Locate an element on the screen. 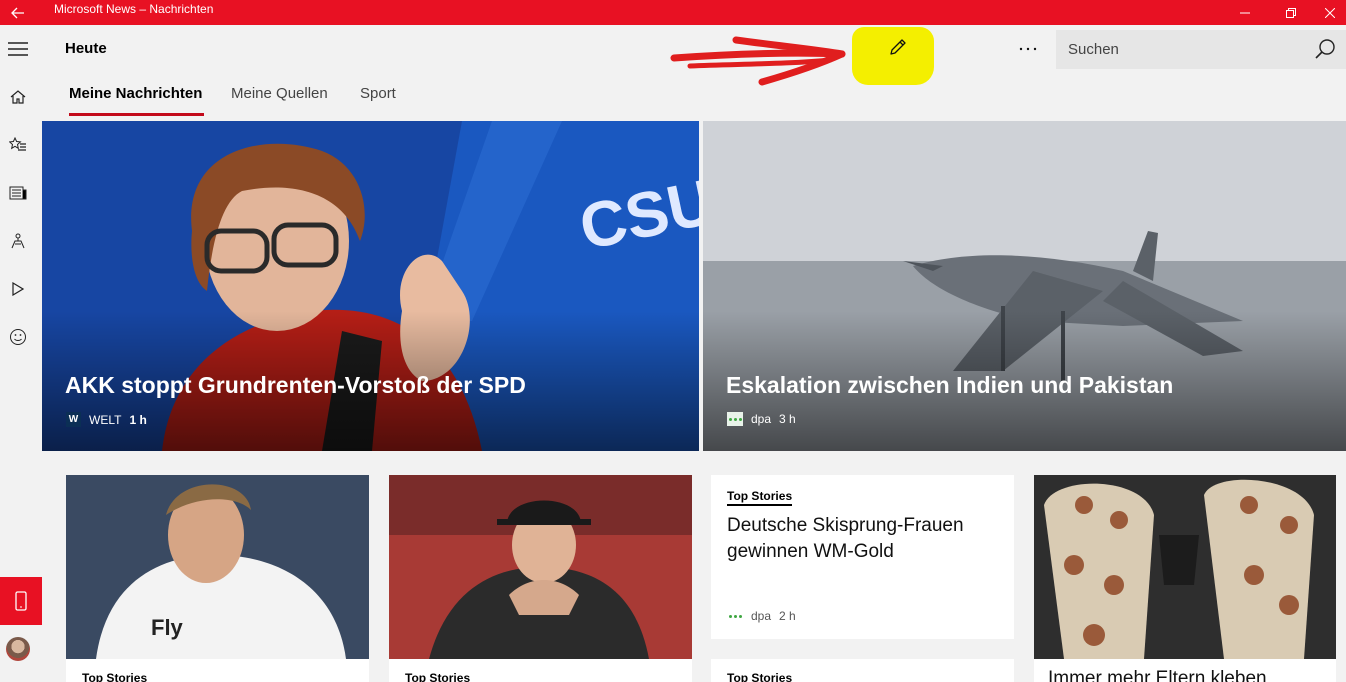  annotation-highlight is located at coordinates (893, 56).